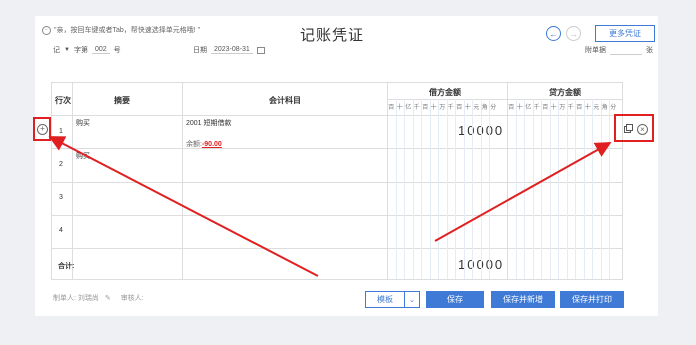 Image resolution: width=696 pixels, height=345 pixels. Describe the element at coordinates (592, 299) in the screenshot. I see `save-print-button: 保存并打印` at that location.